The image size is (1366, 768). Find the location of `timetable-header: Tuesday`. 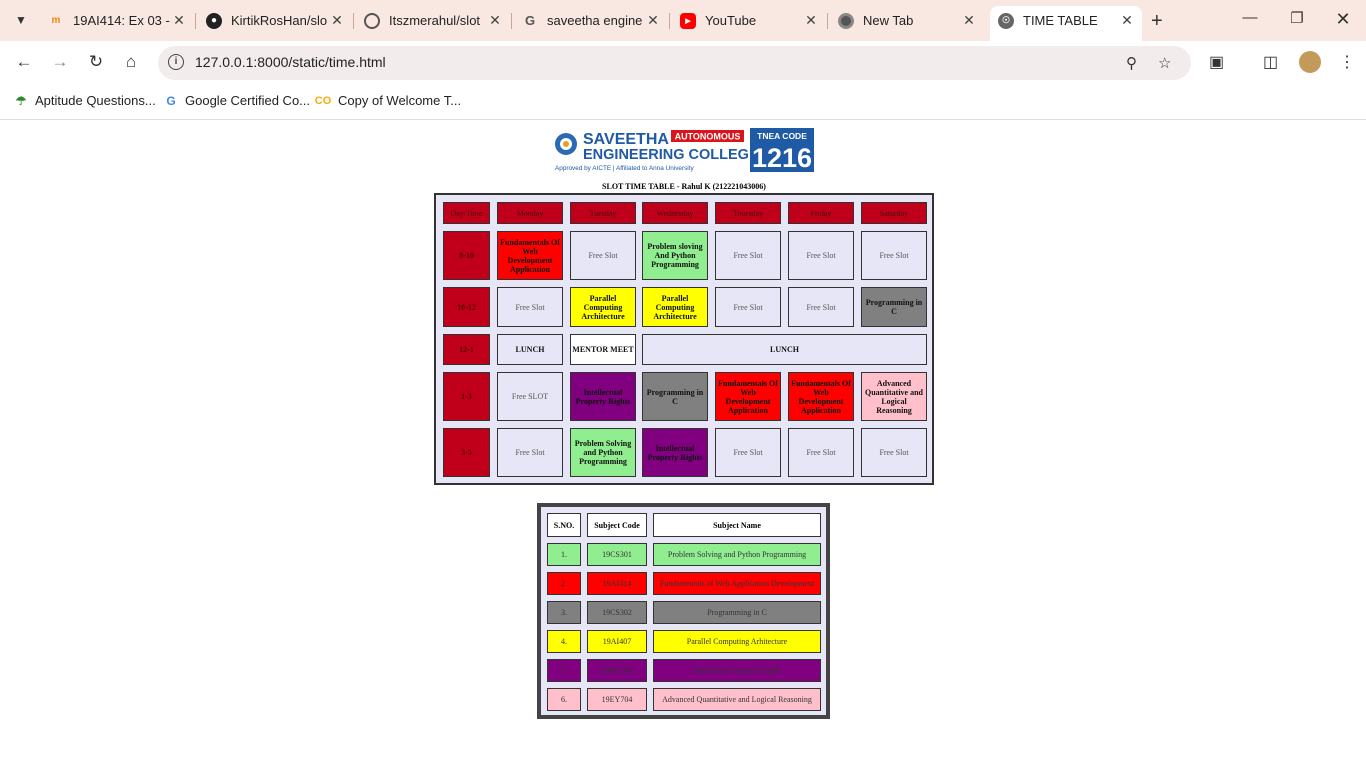

timetable-header: Tuesday is located at coordinates (603, 213).